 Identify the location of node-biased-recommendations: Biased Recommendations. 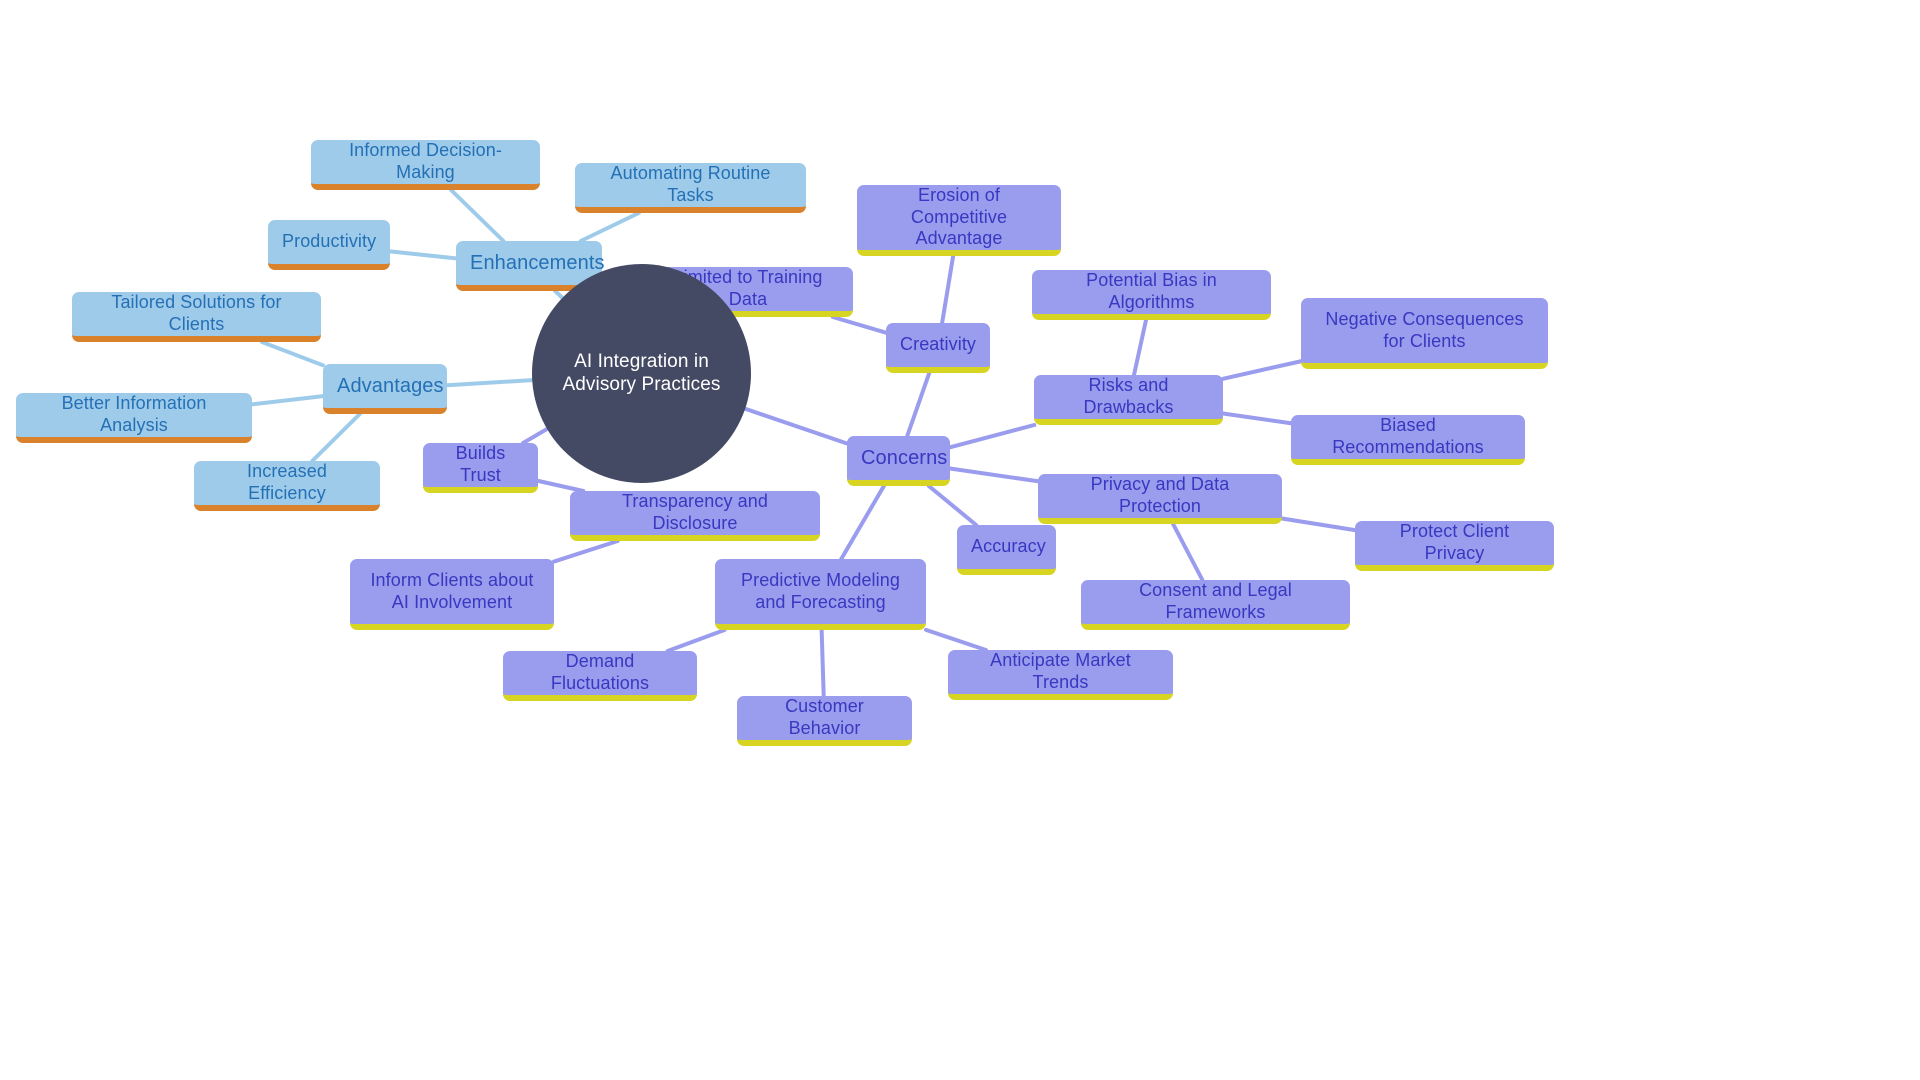
(1408, 440).